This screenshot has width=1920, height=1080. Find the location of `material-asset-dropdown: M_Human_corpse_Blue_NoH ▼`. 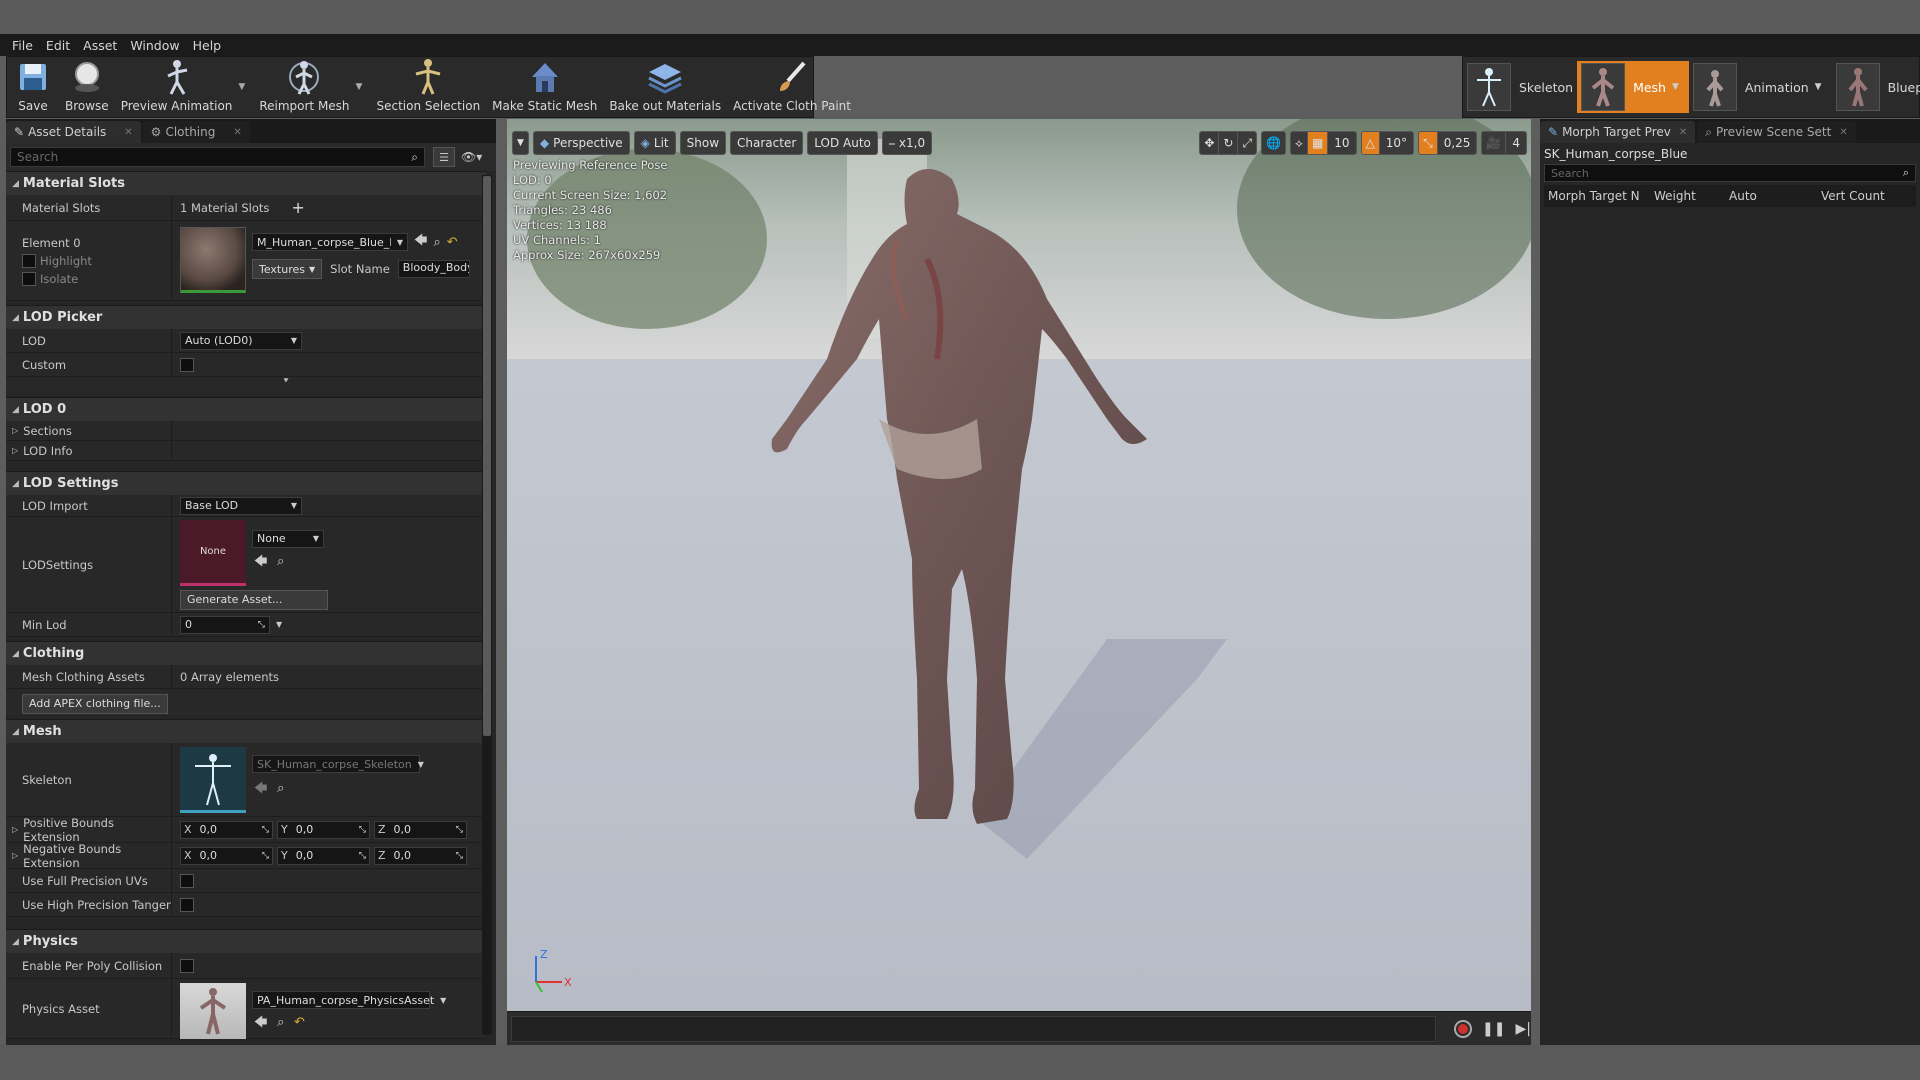

material-asset-dropdown: M_Human_corpse_Blue_NoH ▼ is located at coordinates (330, 242).